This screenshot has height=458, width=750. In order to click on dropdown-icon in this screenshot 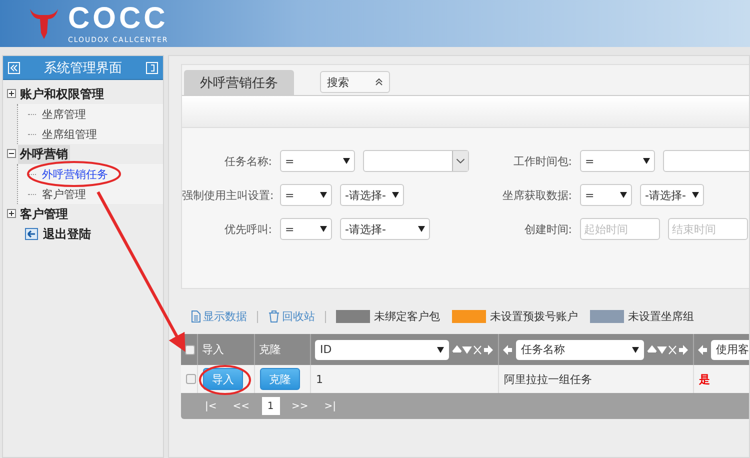, I will do `click(460, 161)`.